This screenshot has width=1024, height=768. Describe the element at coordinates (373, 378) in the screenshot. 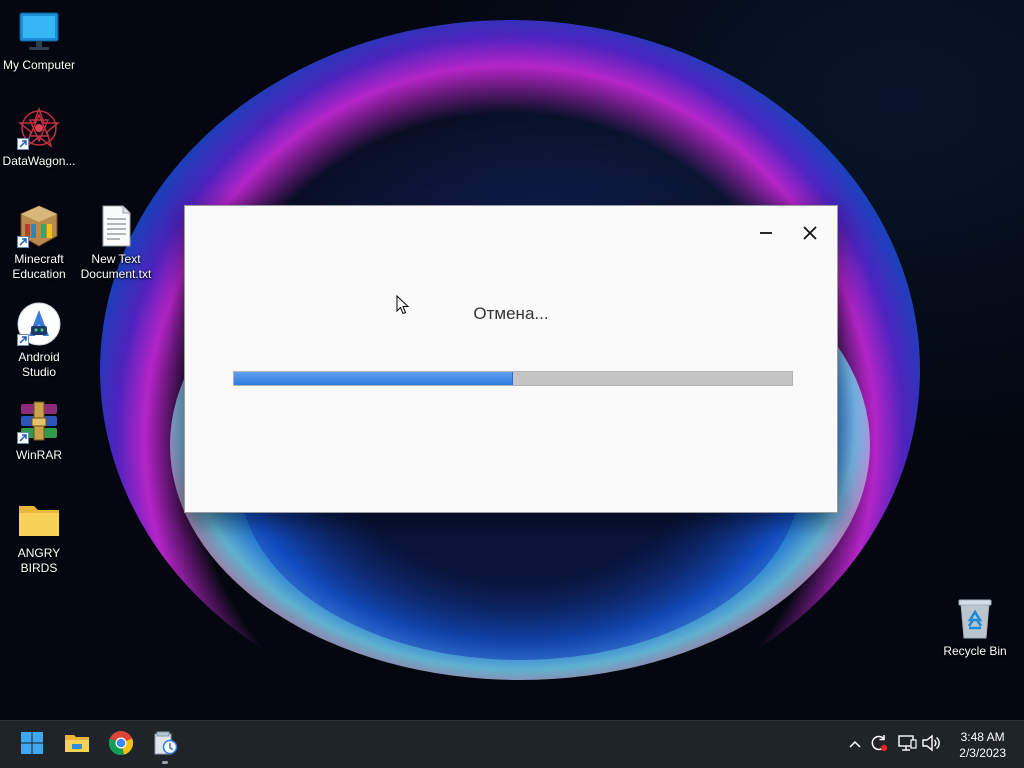

I see `progress-bar-fill` at that location.